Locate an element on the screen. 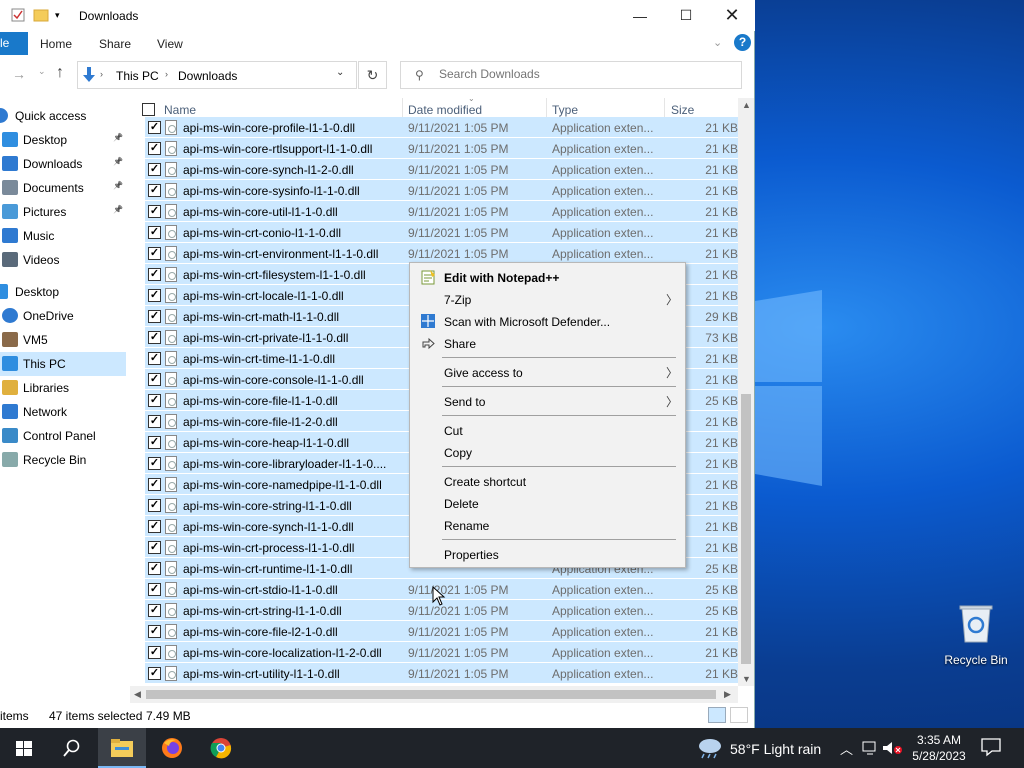 This screenshot has height=768, width=1024. horizontal-scroll-thumb is located at coordinates (431, 694).